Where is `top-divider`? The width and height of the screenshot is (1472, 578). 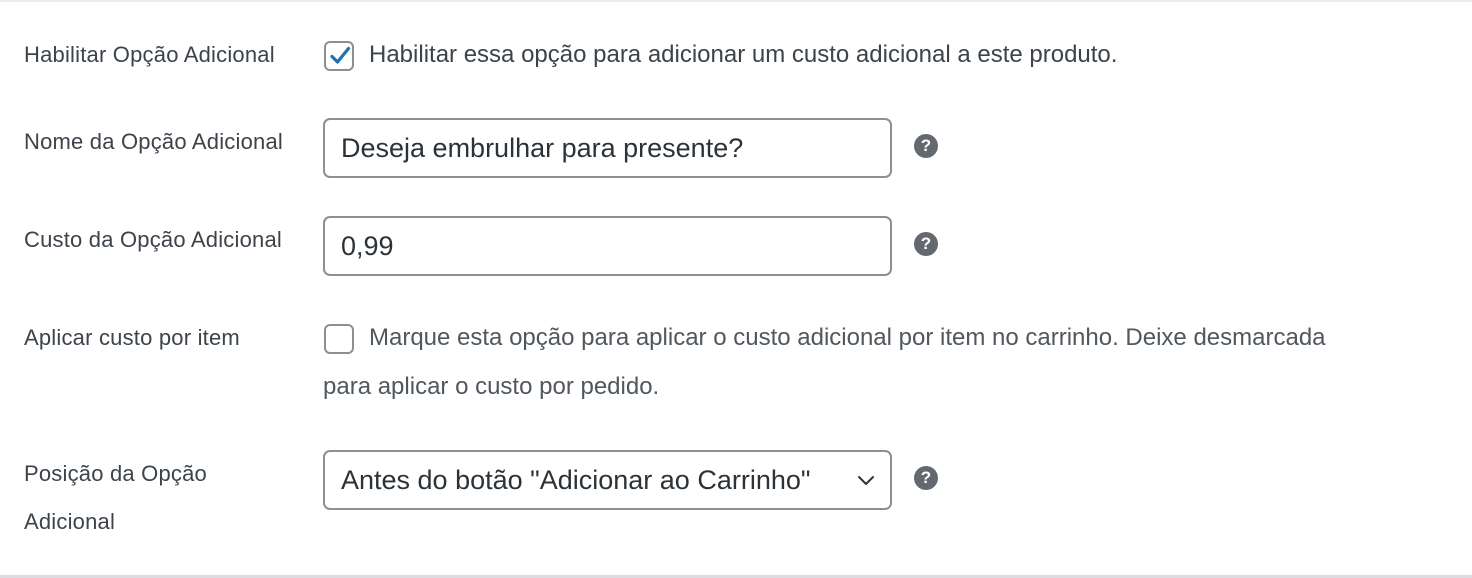
top-divider is located at coordinates (736, 1).